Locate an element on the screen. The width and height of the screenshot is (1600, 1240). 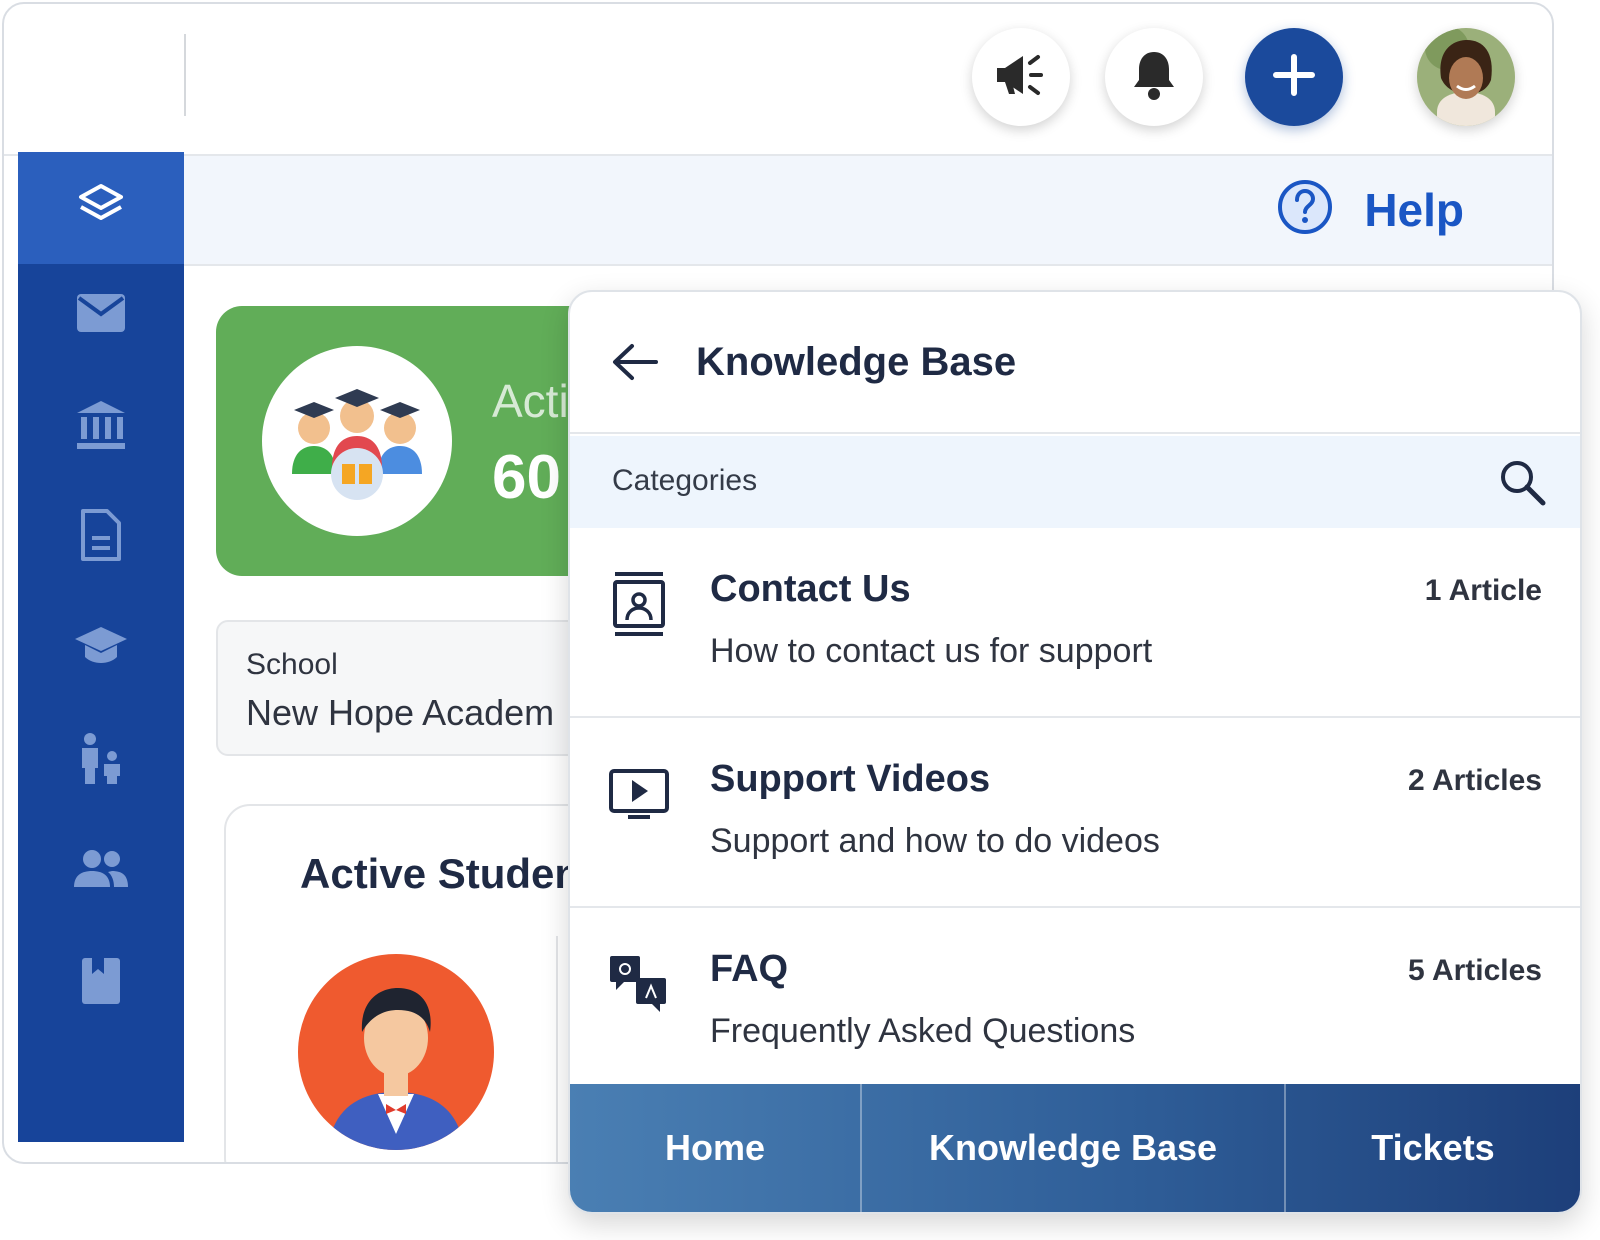
back-button is located at coordinates (634, 364).